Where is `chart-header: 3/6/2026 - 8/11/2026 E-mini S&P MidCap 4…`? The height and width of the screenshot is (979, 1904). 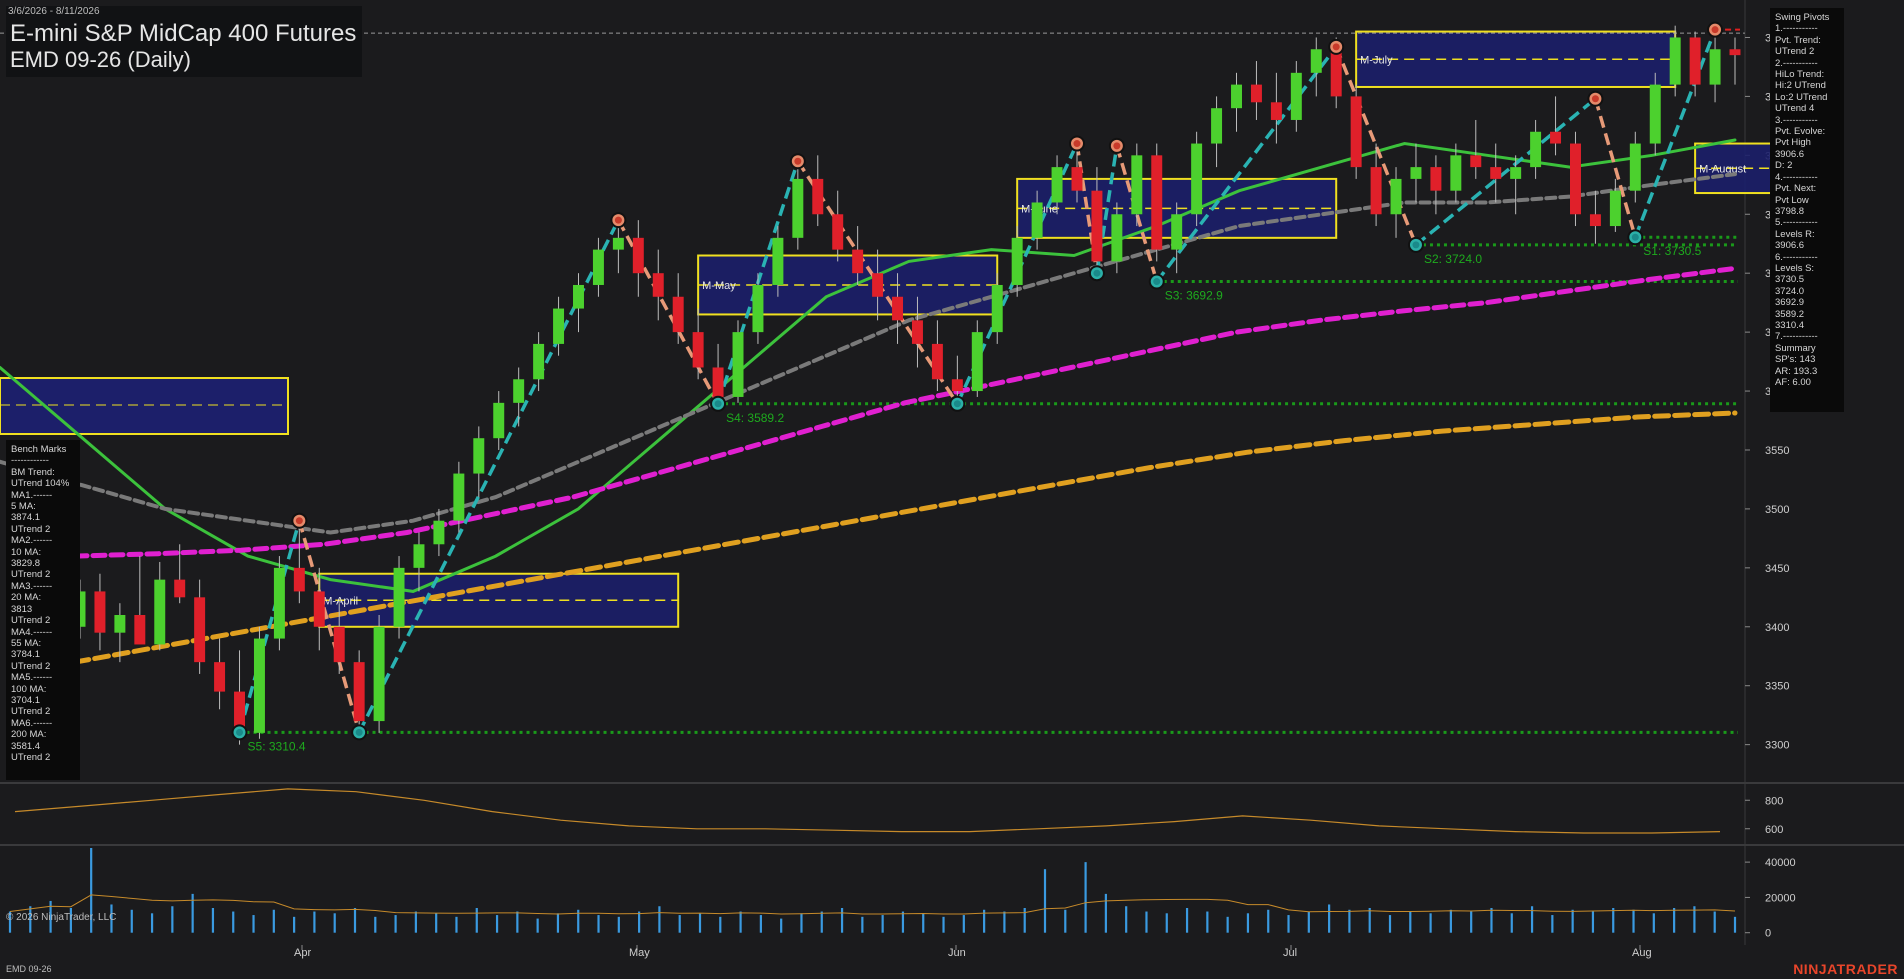
chart-header: 3/6/2026 - 8/11/2026 E-mini S&P MidCap 4… is located at coordinates (184, 41).